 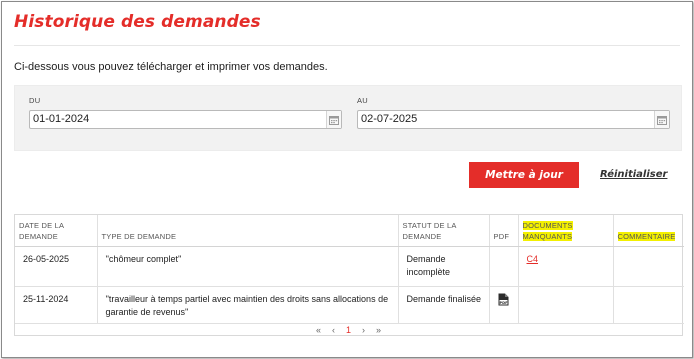 What do you see at coordinates (363, 100) in the screenshot?
I see `to-date-label: AU` at bounding box center [363, 100].